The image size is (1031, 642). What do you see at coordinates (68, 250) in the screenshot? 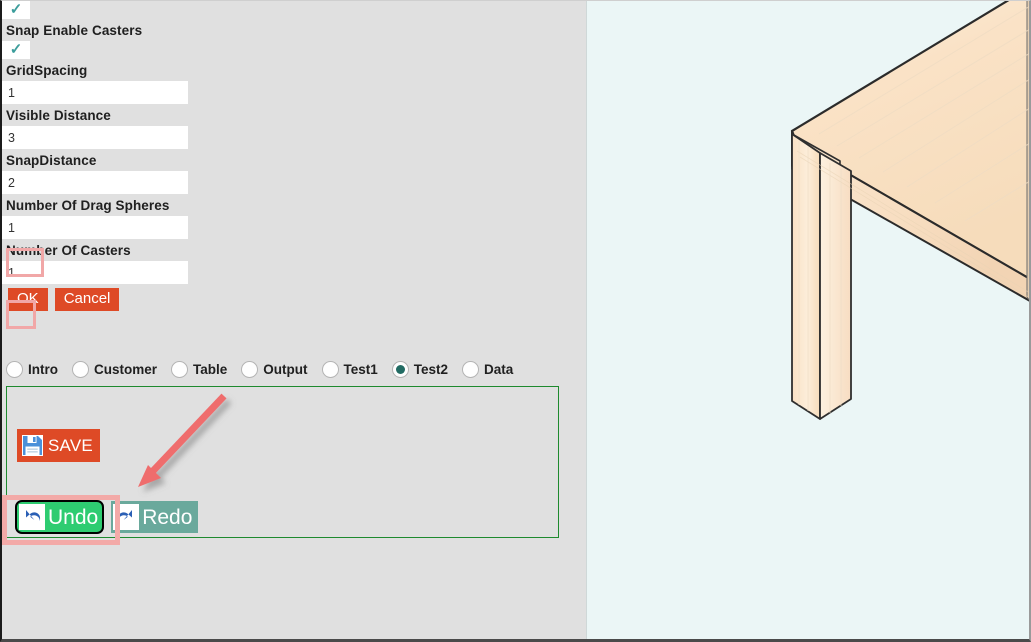
I see `number-of-casters-label: Number Of Casters` at bounding box center [68, 250].